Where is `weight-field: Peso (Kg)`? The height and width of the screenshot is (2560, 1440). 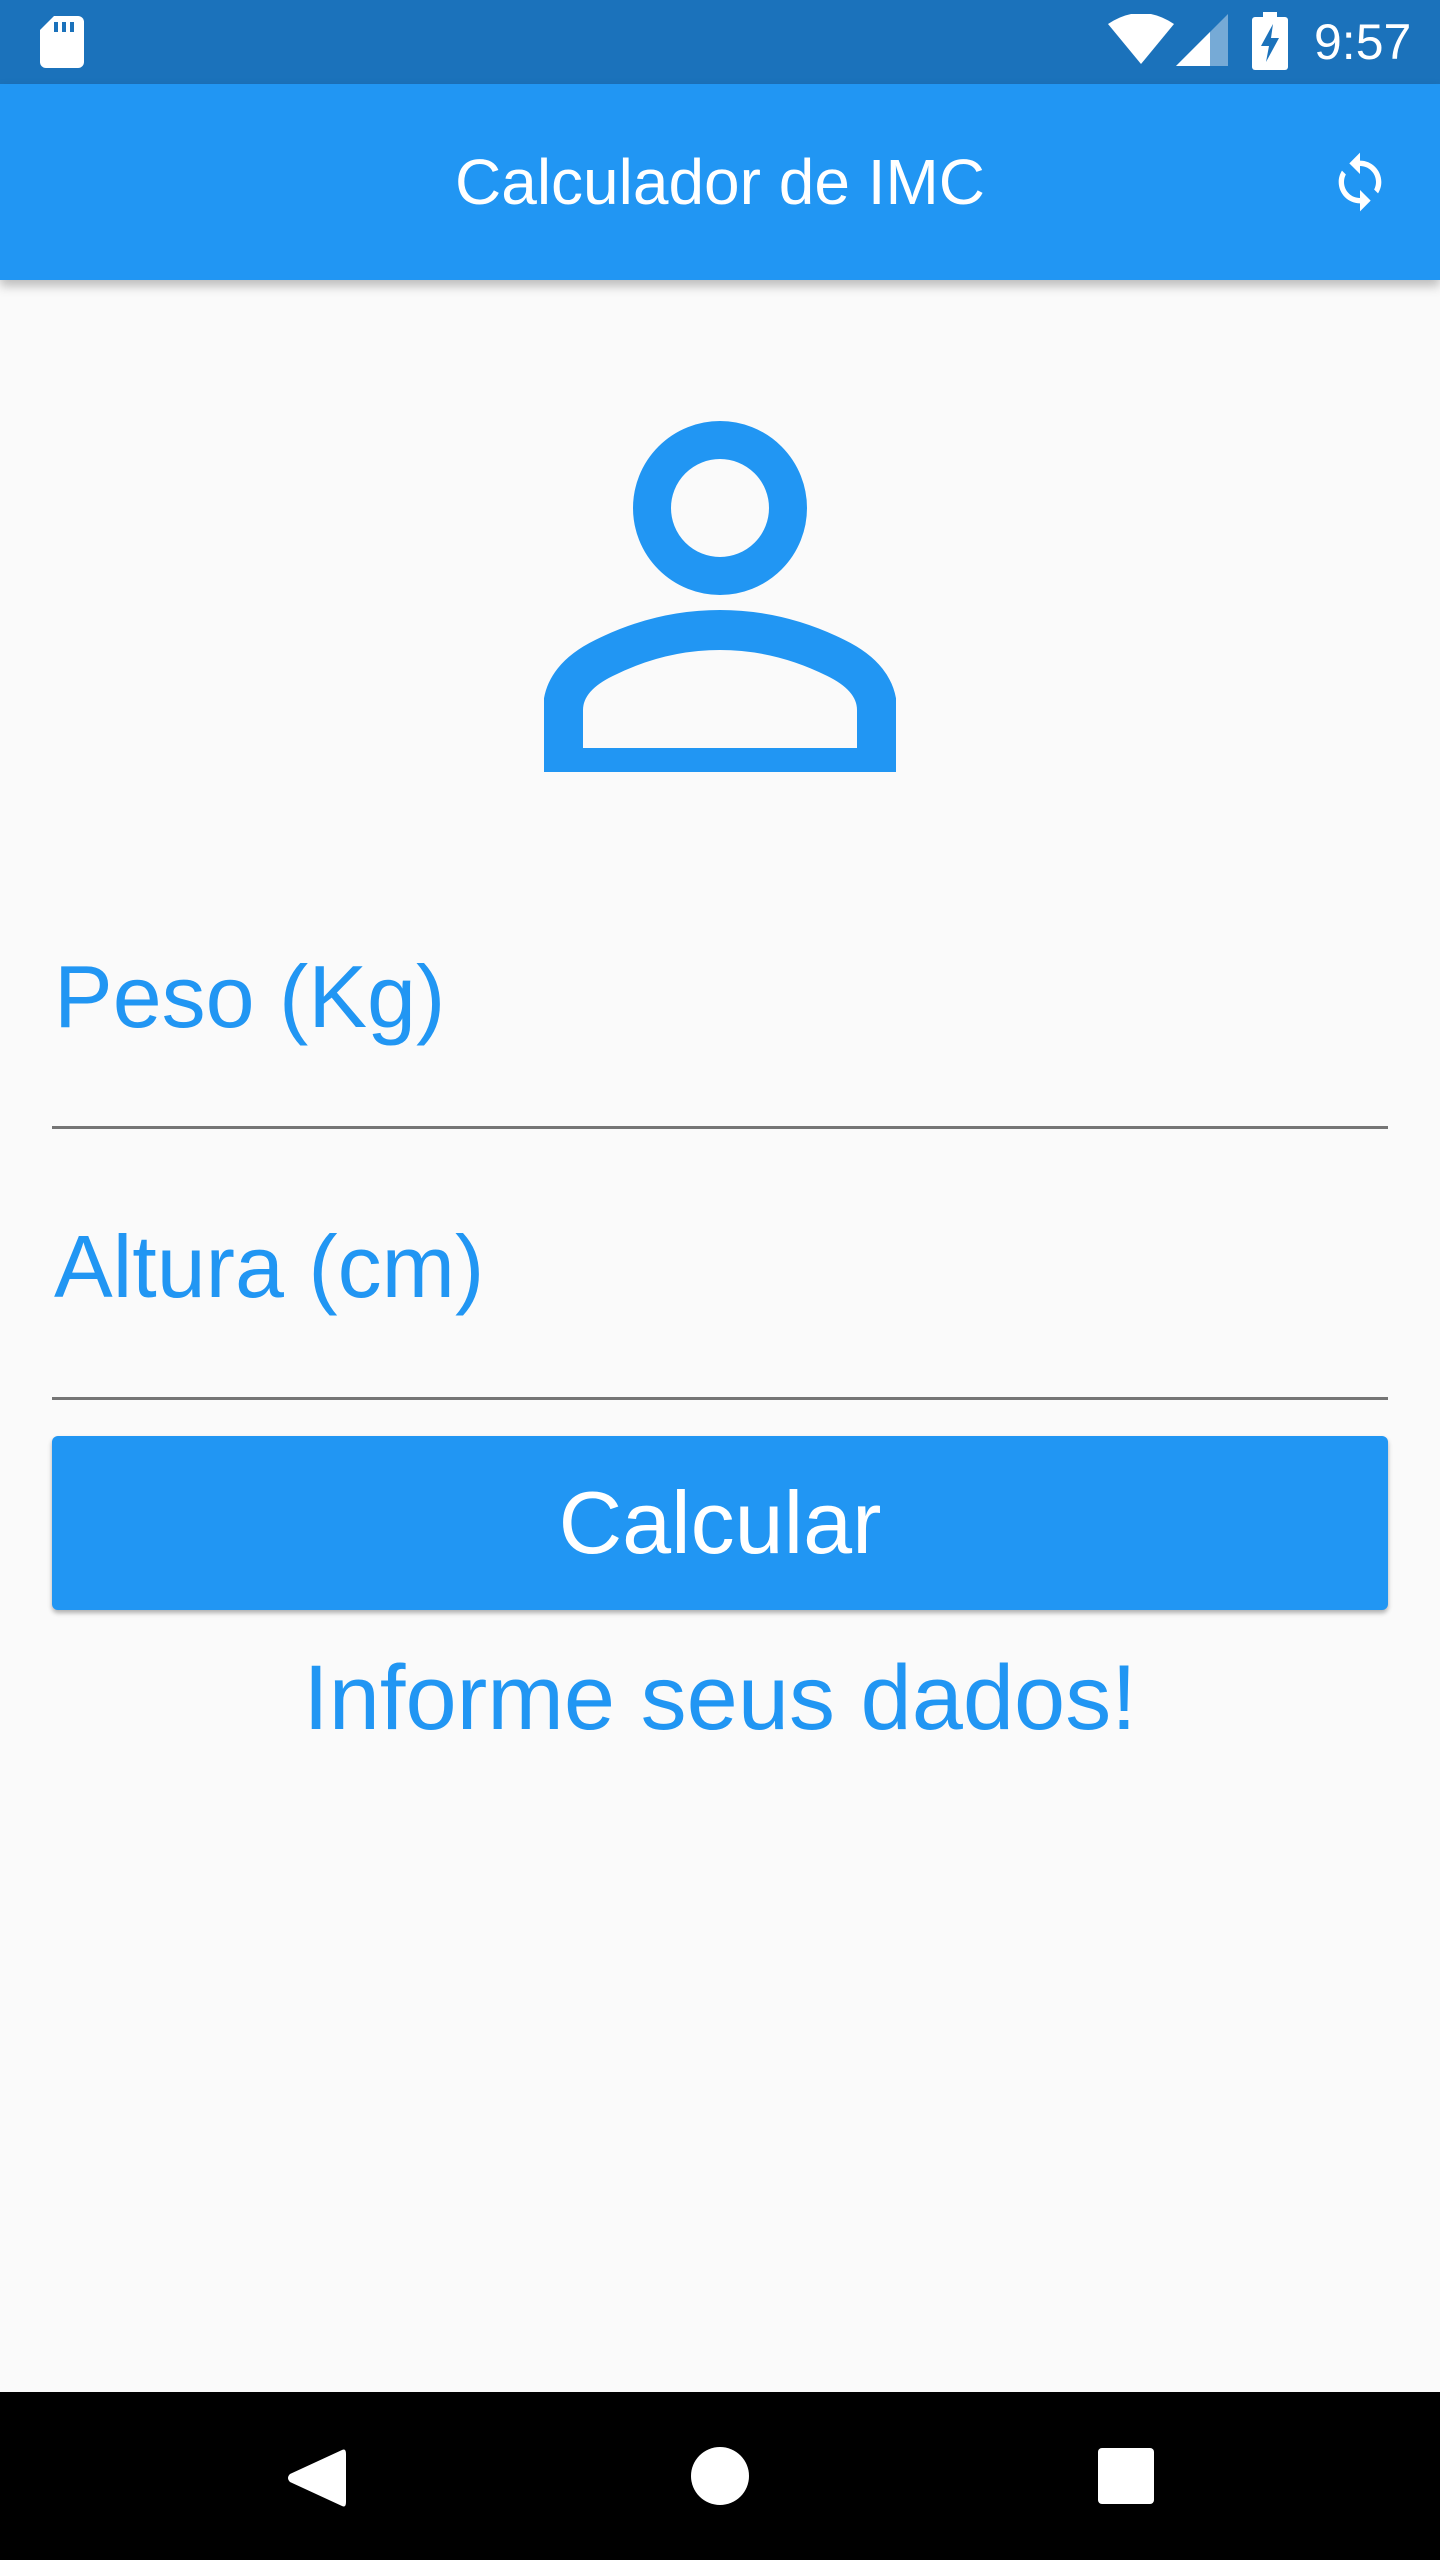 weight-field: Peso (Kg) is located at coordinates (722, 1022).